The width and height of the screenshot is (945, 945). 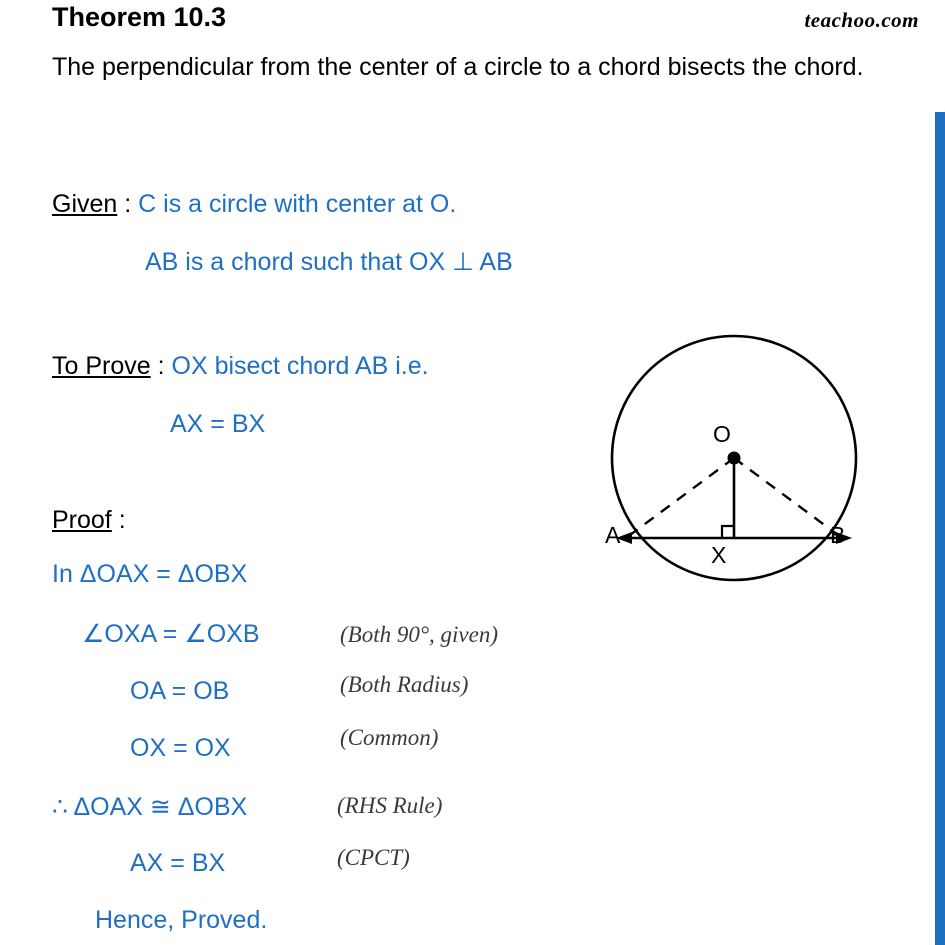 I want to click on to-prove-line1: OX bisect chord AB i.e., so click(x=300, y=366).